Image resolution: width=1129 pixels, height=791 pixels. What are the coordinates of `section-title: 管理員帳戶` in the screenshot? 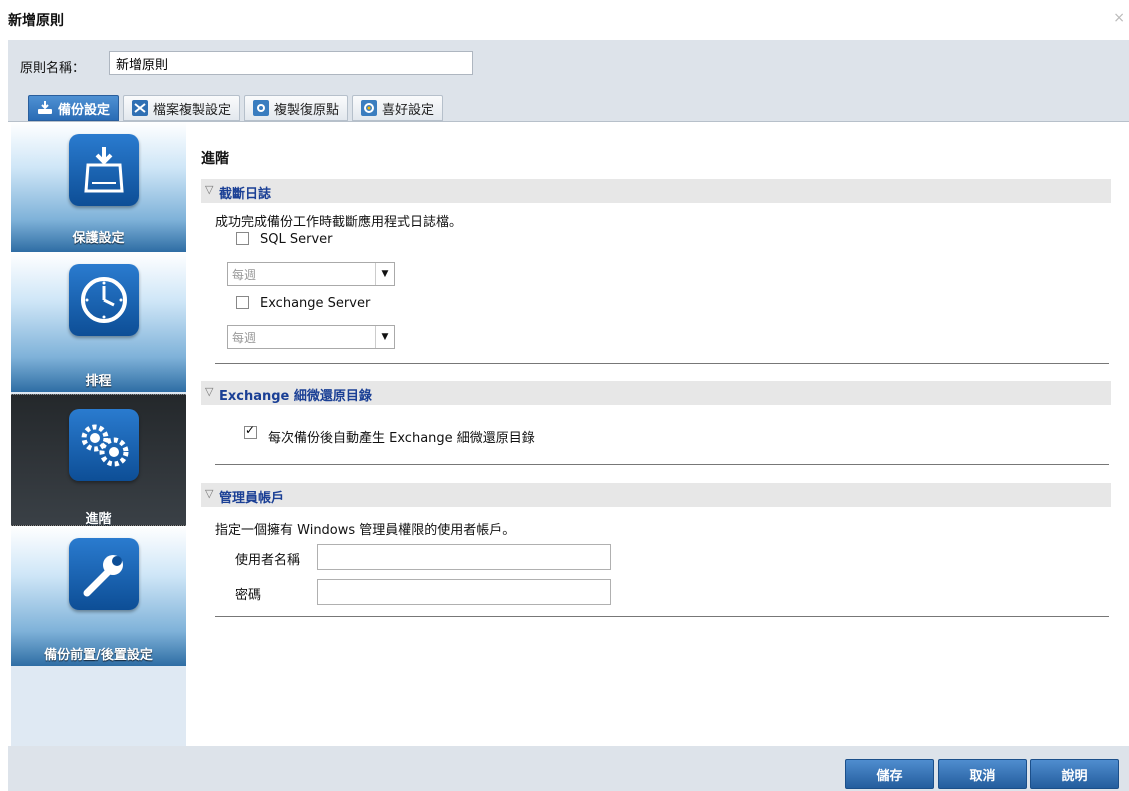 It's located at (252, 498).